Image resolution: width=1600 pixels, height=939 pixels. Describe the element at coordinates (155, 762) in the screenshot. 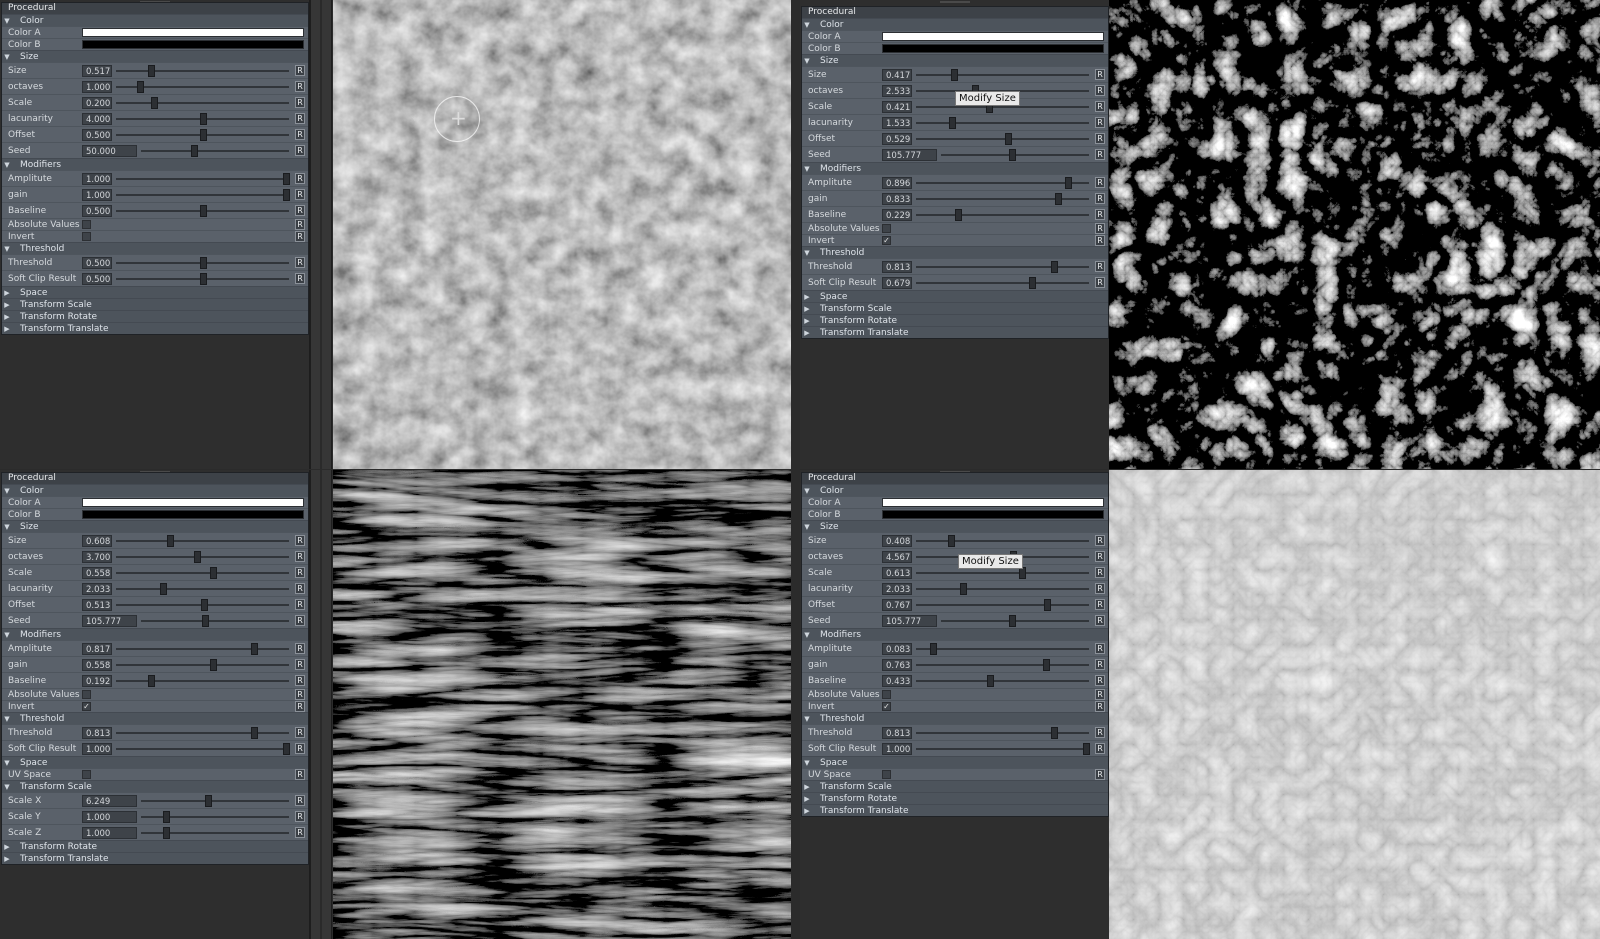

I see `section-space: ▼ Space` at that location.